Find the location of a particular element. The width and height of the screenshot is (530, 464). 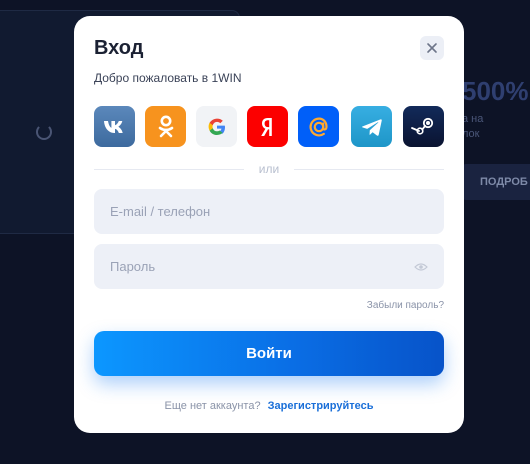

or-divider: или is located at coordinates (269, 169).